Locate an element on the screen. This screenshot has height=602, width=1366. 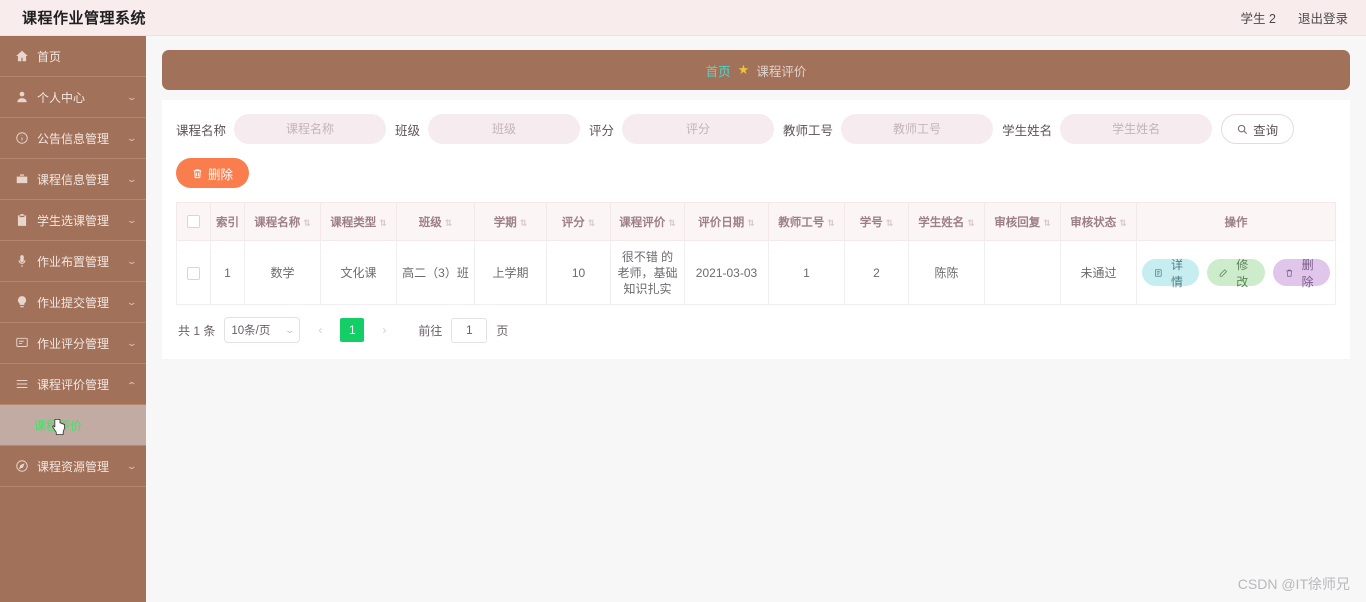
cell-audit-reply is located at coordinates (1022, 272).